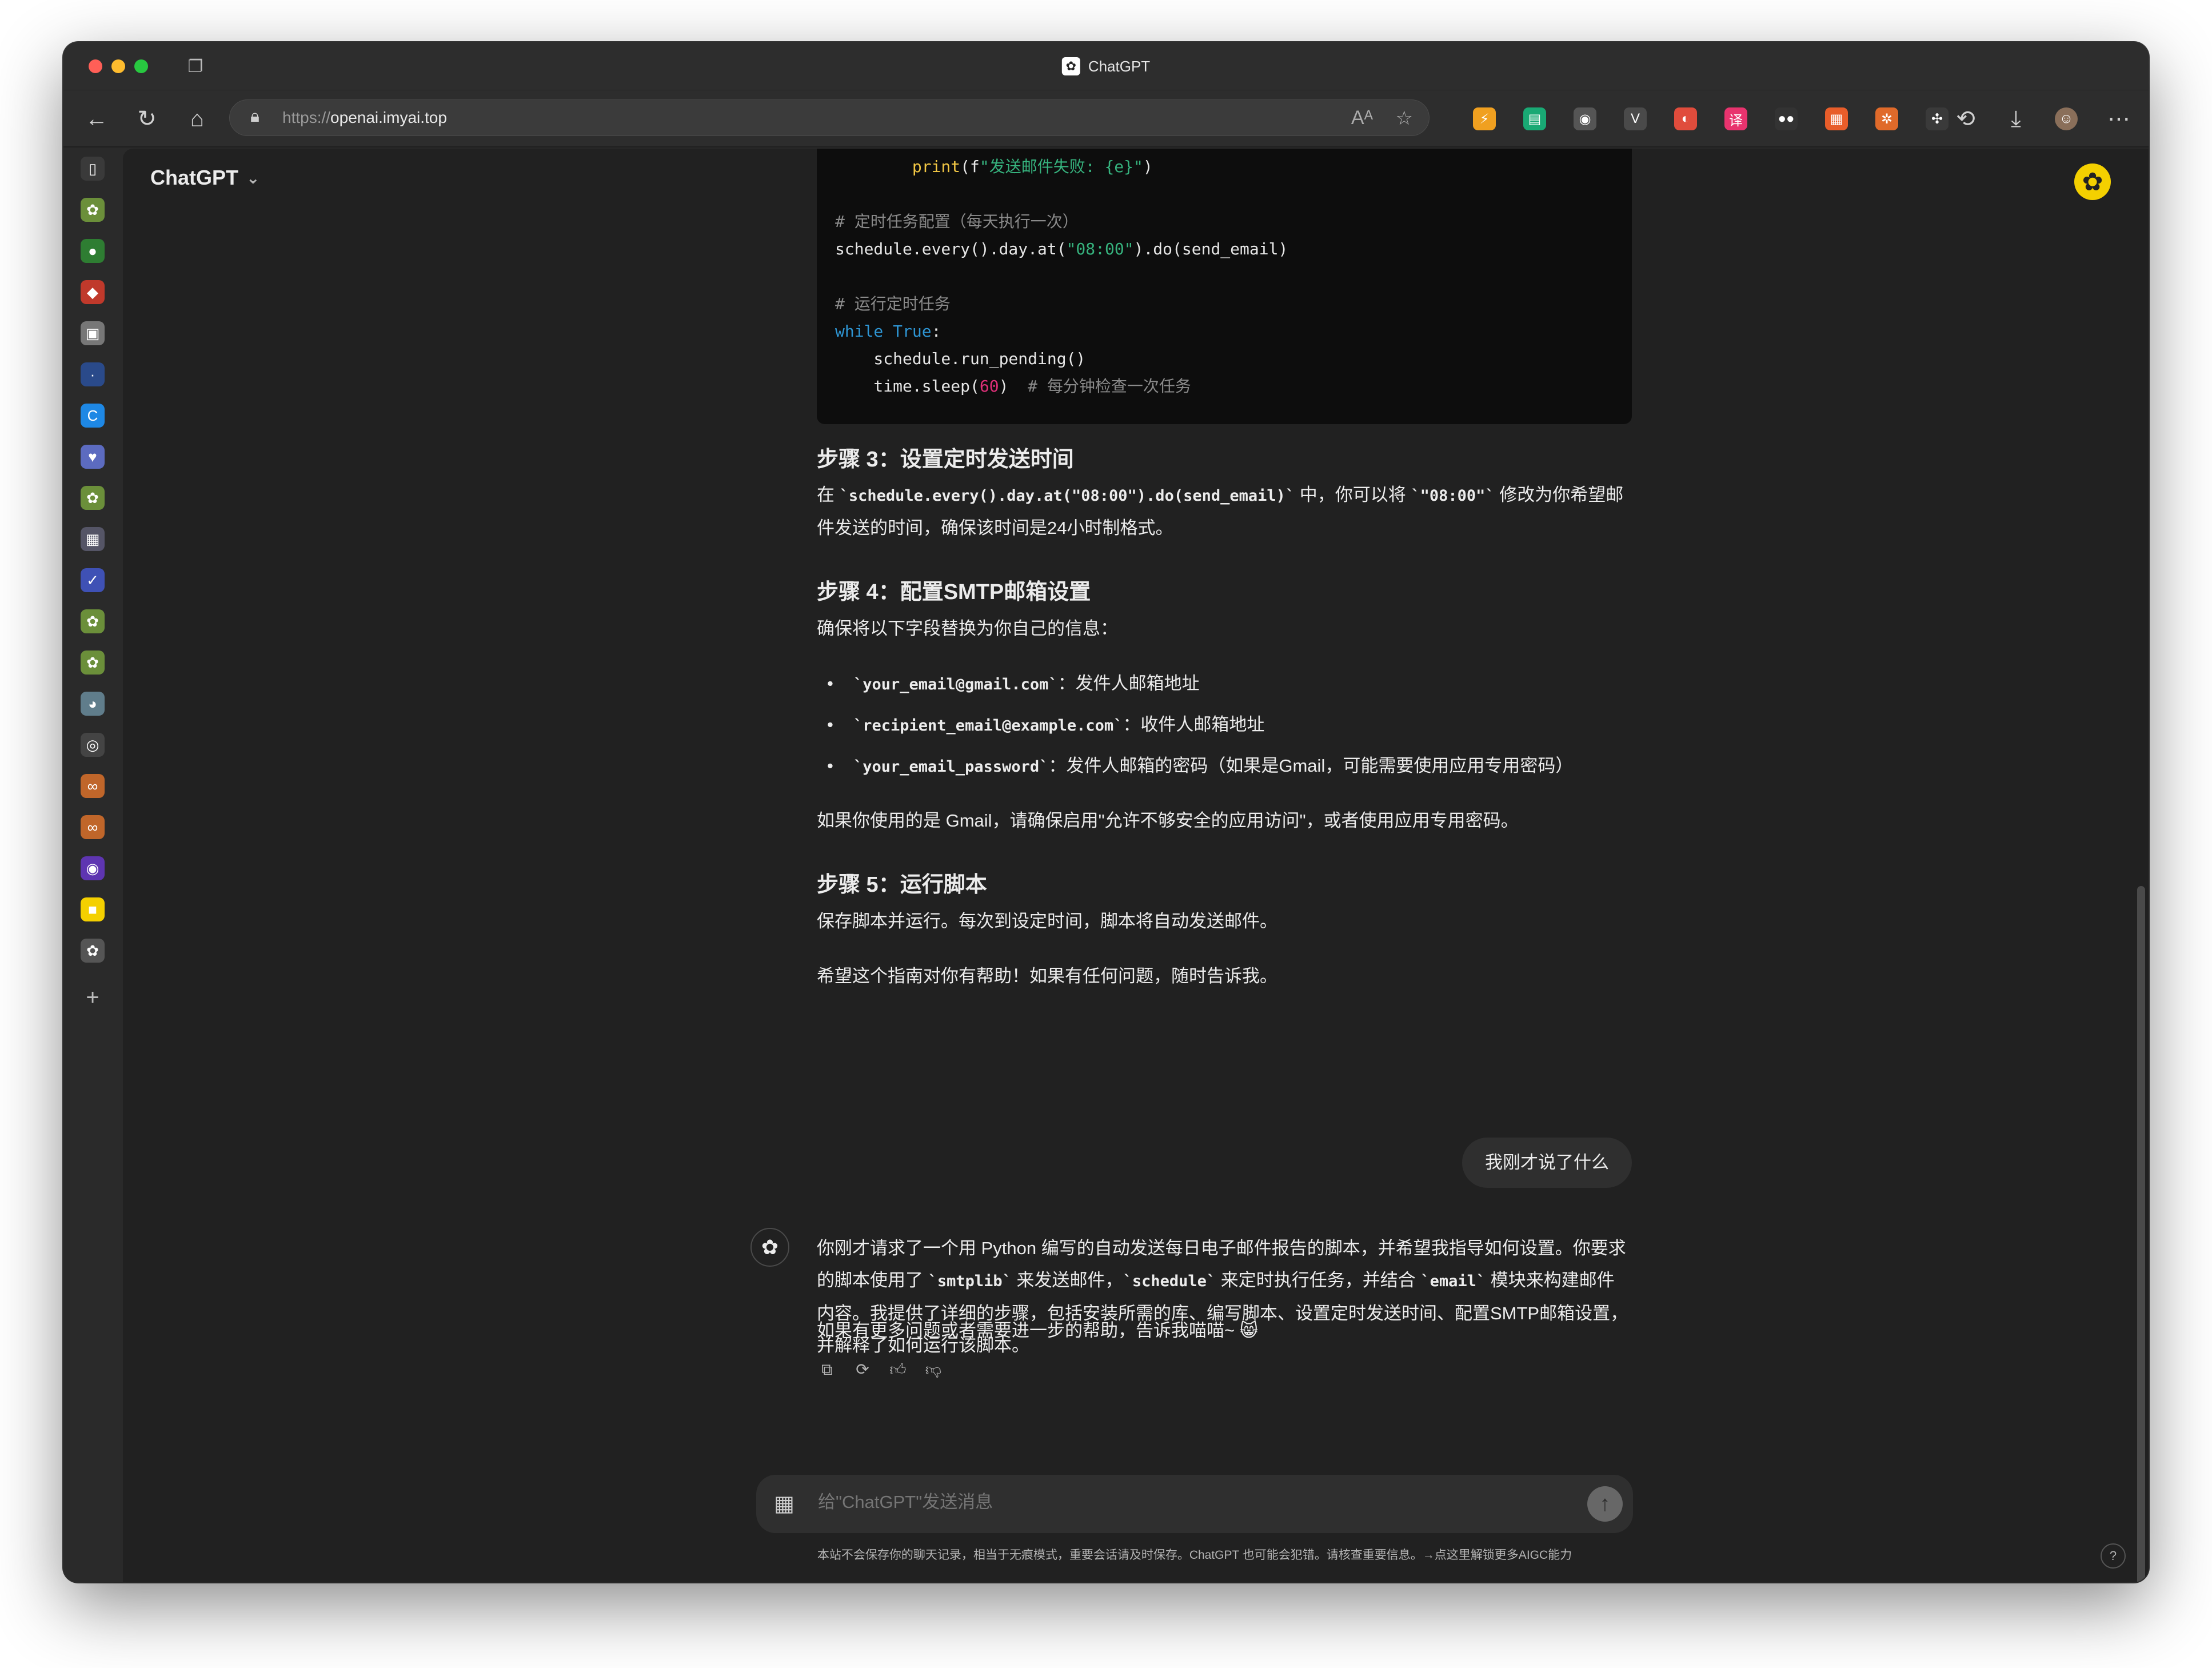  Describe the element at coordinates (957, 221) in the screenshot. I see `code-line: # 定时任务配置（每天执行一次）` at that location.